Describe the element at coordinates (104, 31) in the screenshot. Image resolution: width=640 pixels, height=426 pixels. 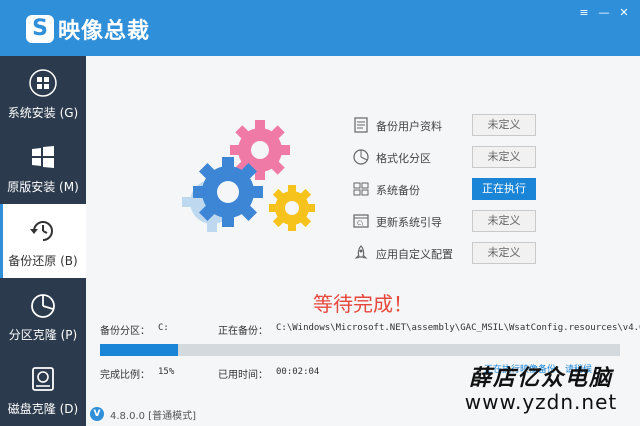
I see `app-title: 映像总裁` at that location.